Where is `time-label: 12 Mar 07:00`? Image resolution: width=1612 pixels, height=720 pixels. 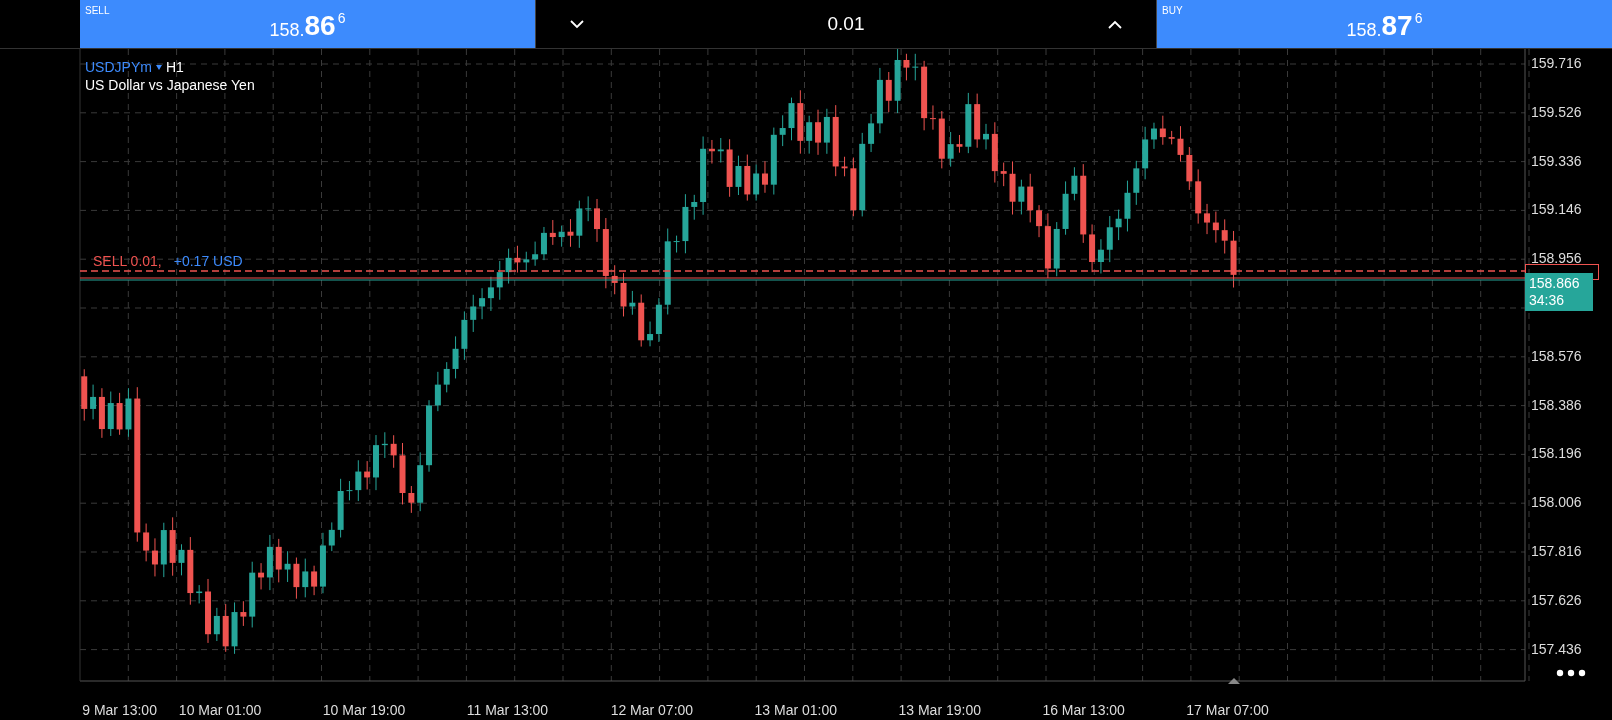
time-label: 12 Mar 07:00 is located at coordinates (652, 710).